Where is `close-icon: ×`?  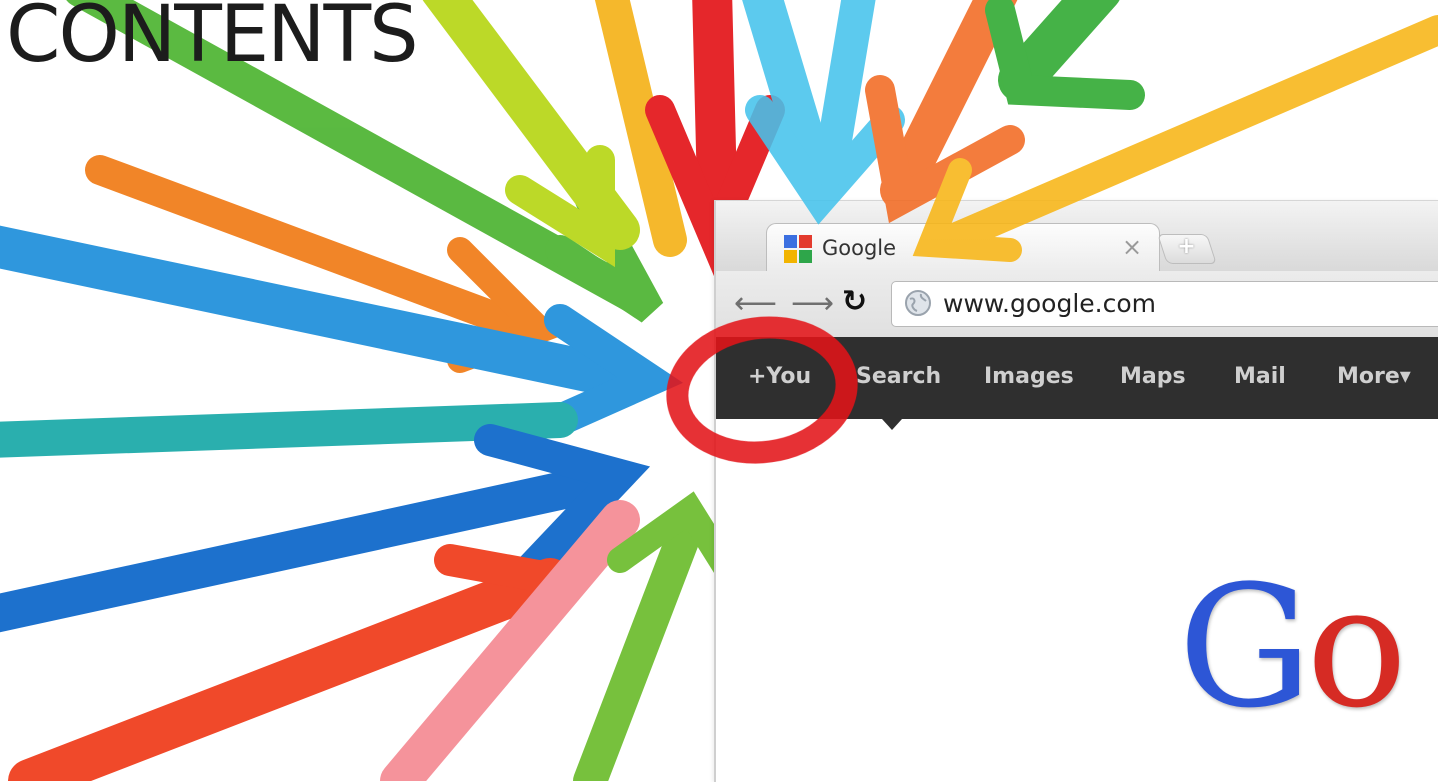 close-icon: × is located at coordinates (1132, 247).